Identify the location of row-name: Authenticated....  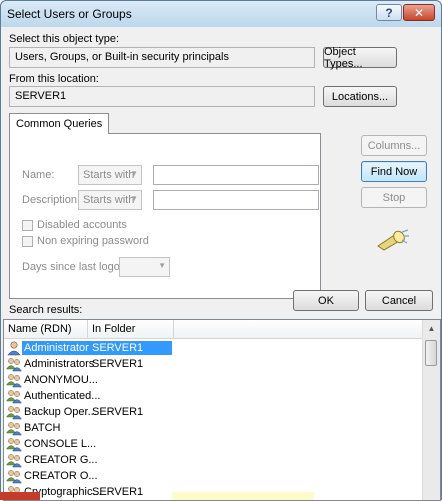
(62, 396).